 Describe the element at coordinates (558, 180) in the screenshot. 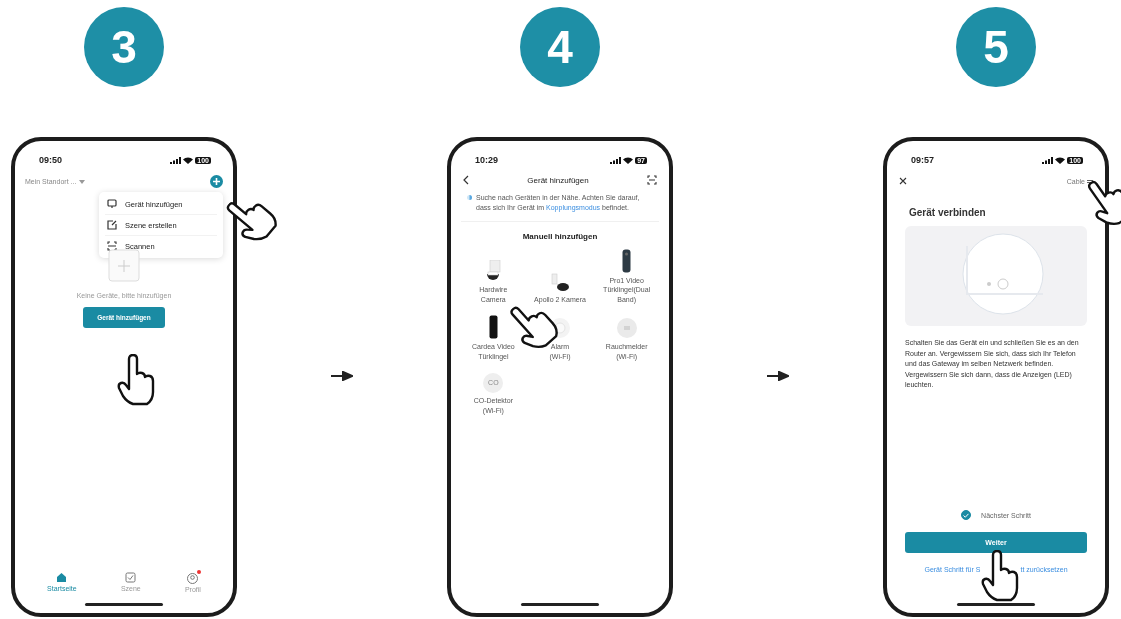

I see `screen-title: Gerät hinzufügen` at that location.